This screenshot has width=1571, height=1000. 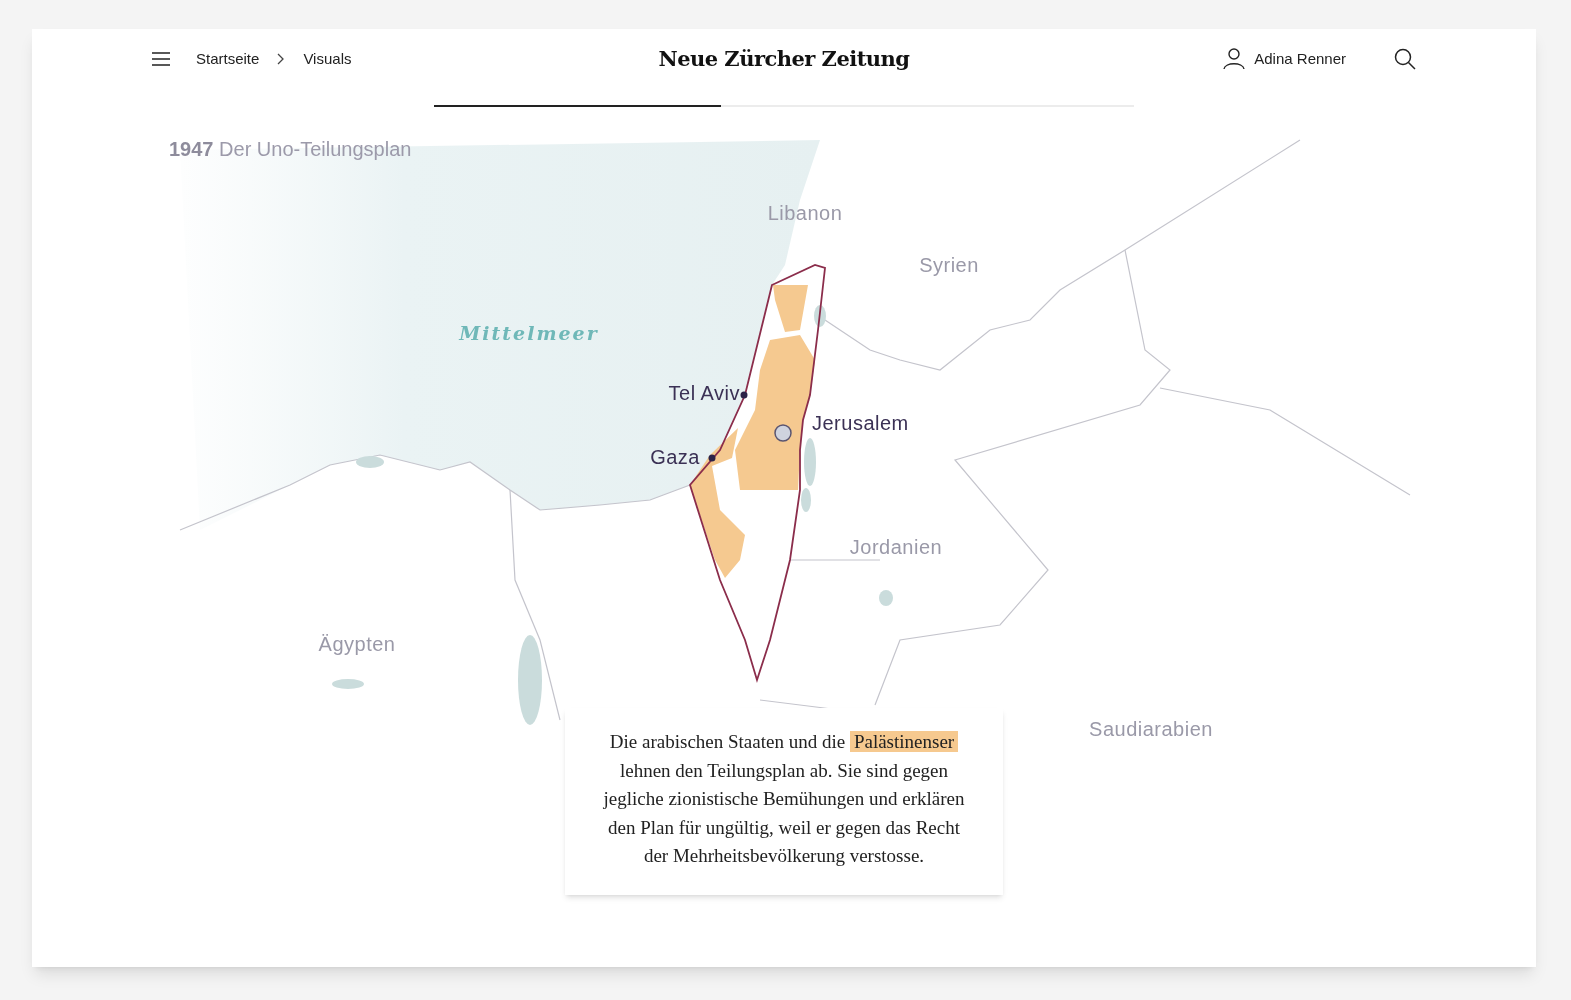 I want to click on city-label: Tel Aviv, so click(x=704, y=393).